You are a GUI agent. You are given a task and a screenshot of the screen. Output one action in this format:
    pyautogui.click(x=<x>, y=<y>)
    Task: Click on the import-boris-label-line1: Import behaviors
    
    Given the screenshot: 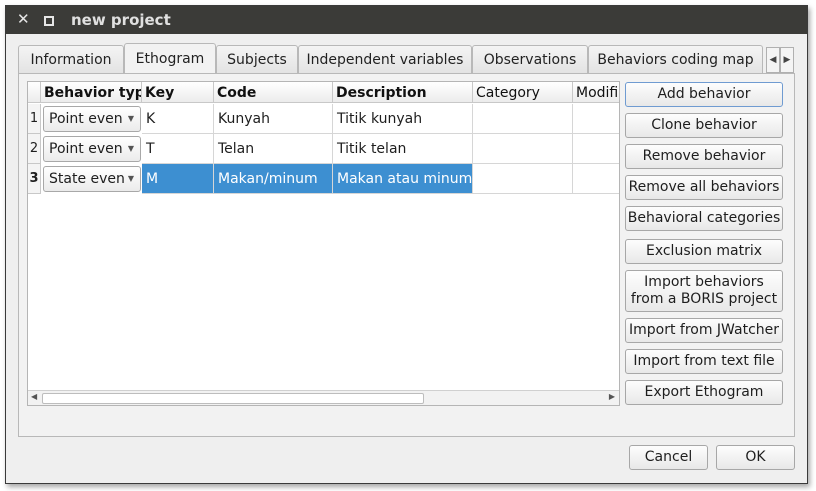 What is the action you would take?
    pyautogui.click(x=704, y=282)
    